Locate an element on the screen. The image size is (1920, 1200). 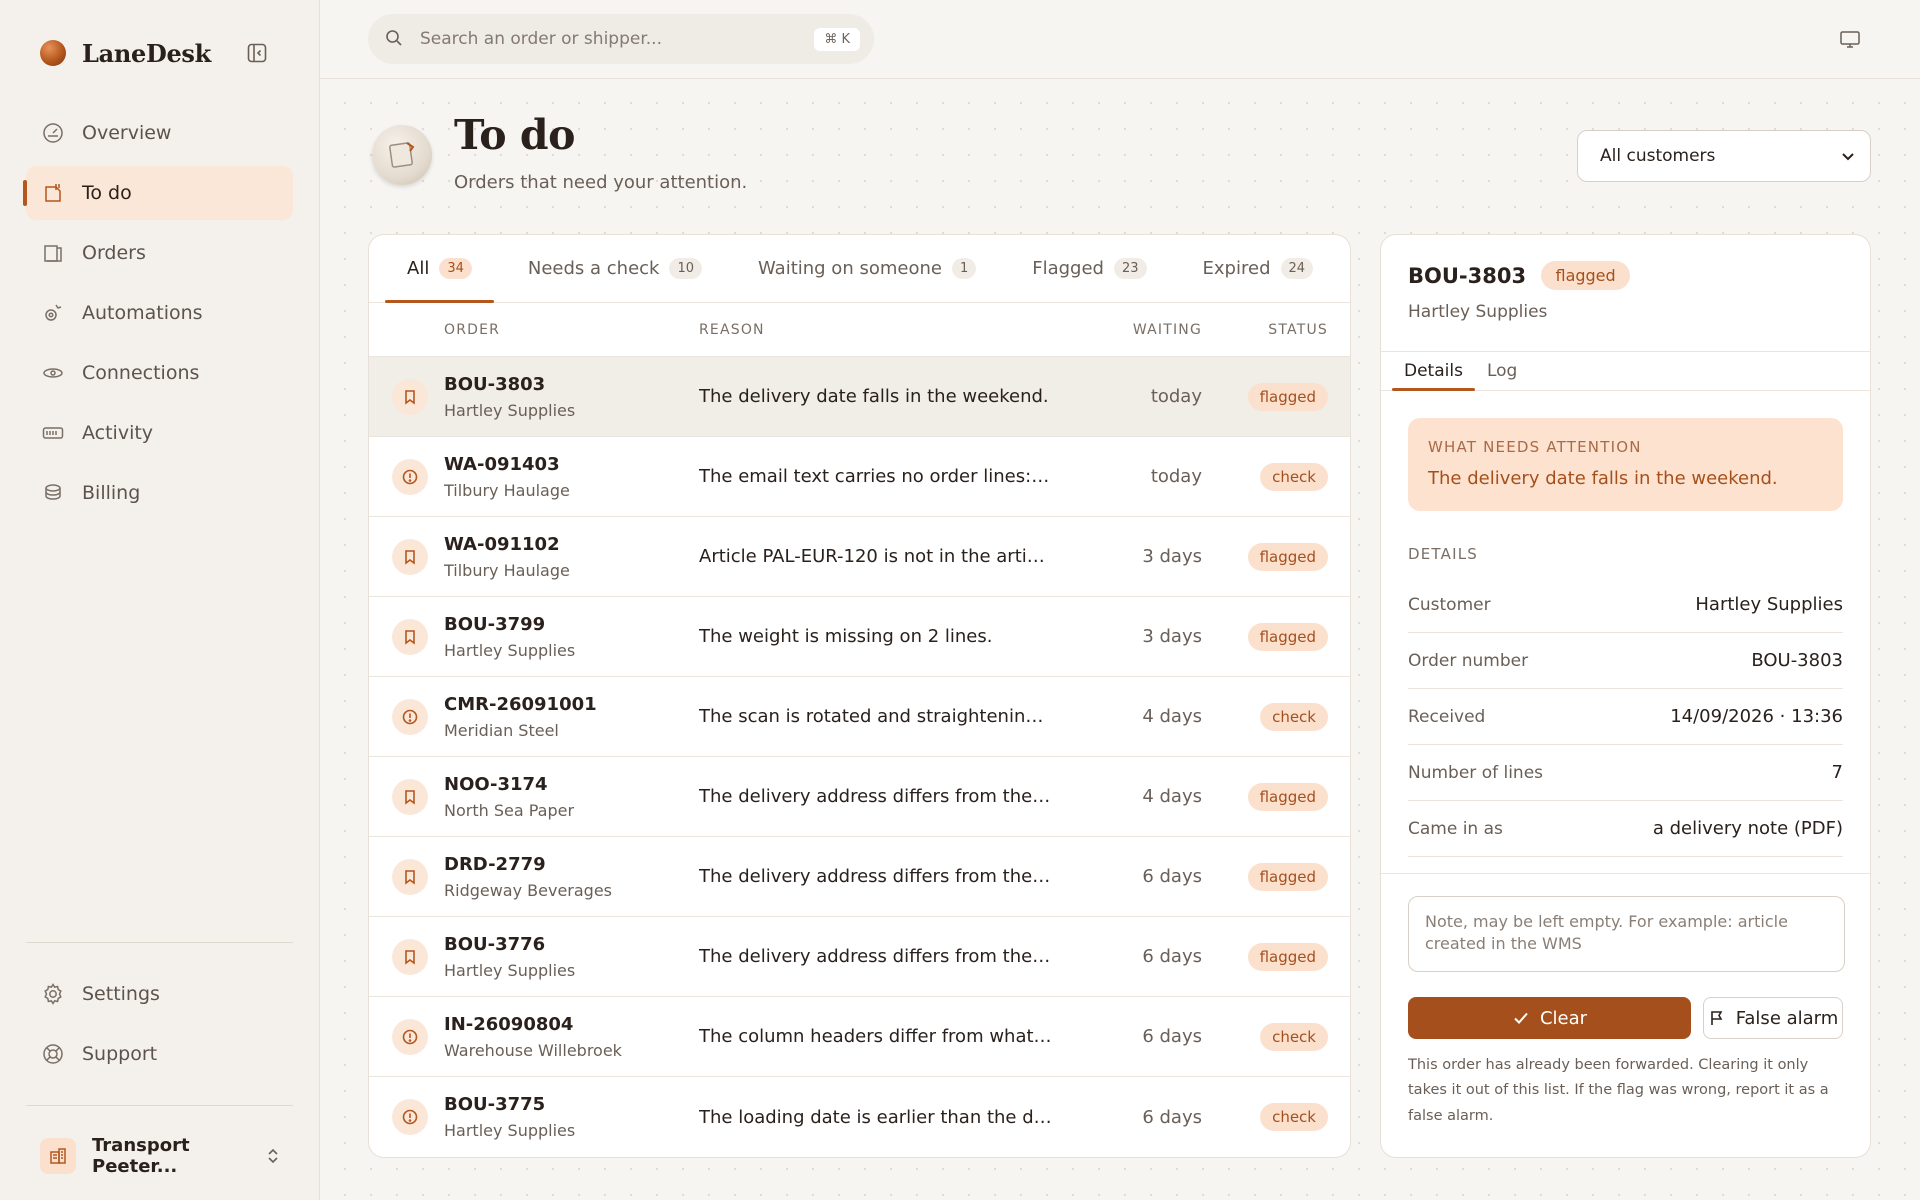
order-cell: NOO-3174 North Sea Paper is located at coordinates (571, 797).